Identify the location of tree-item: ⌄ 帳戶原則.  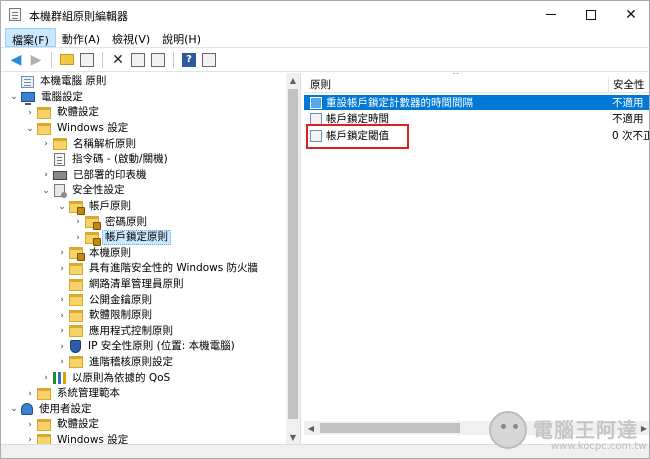
(145, 207).